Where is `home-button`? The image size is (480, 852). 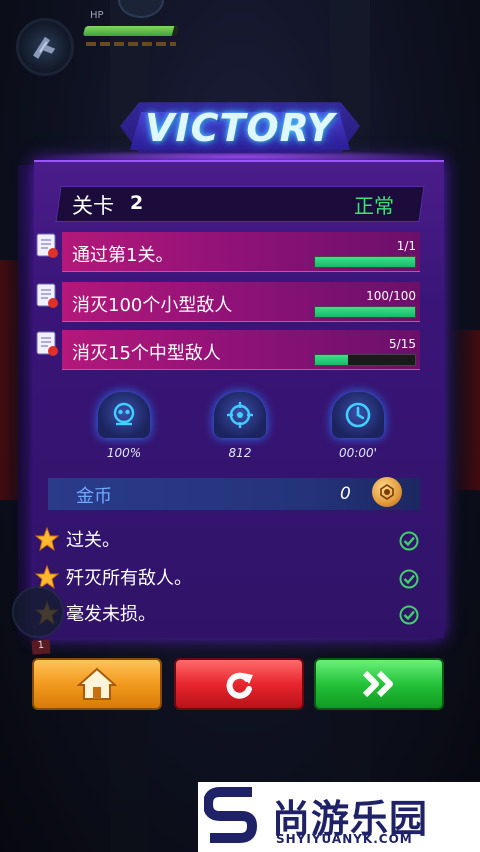 home-button is located at coordinates (97, 684).